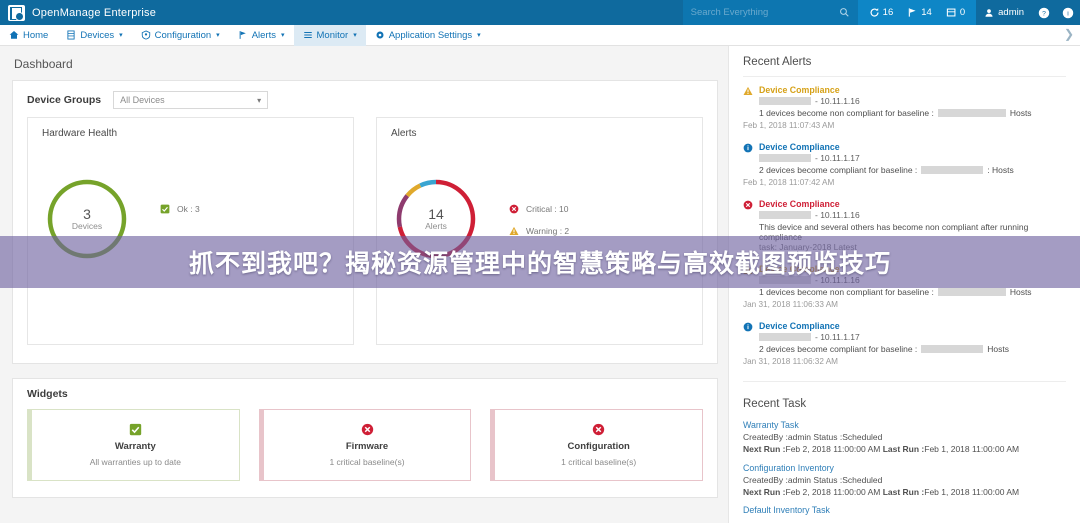  What do you see at coordinates (191, 100) in the screenshot?
I see `device-groups-select: All Devices ▾` at bounding box center [191, 100].